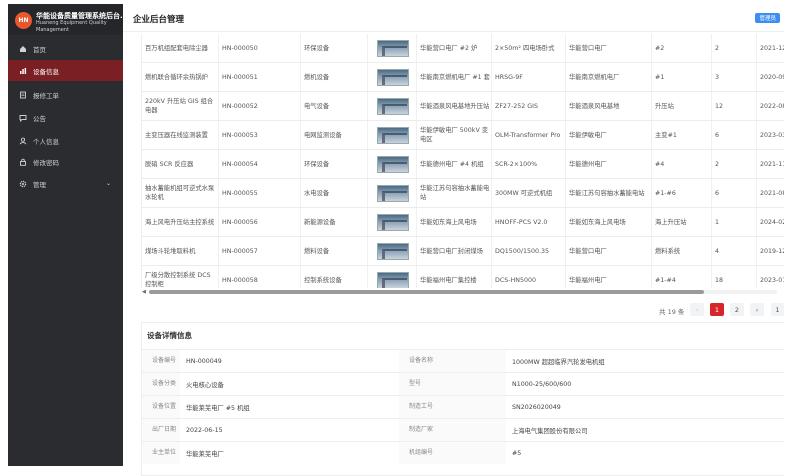  Describe the element at coordinates (46, 95) in the screenshot. I see `nav-label: 报修工单` at that location.